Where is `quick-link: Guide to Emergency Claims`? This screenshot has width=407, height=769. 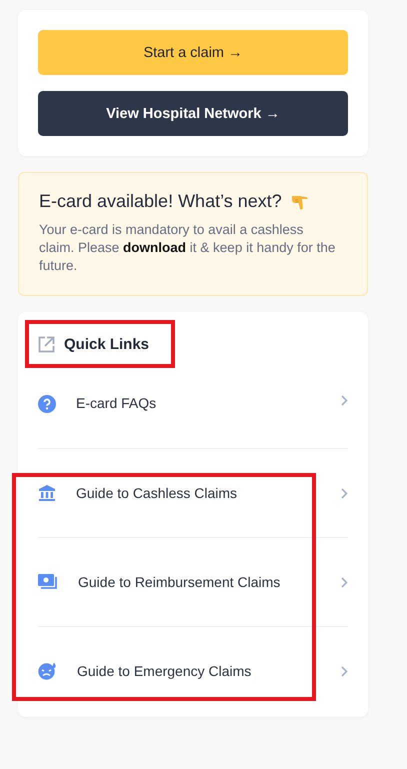
quick-link: Guide to Emergency Claims is located at coordinates (209, 671).